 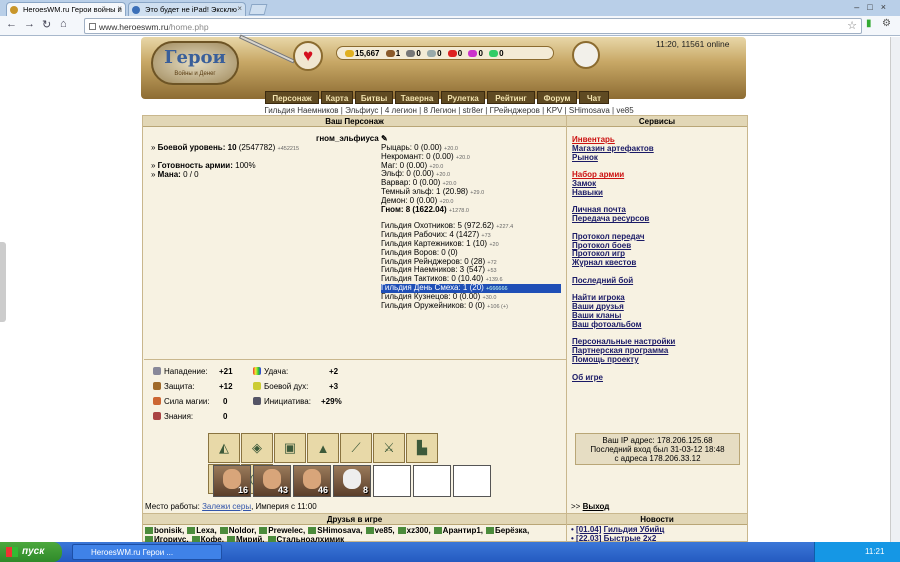 What do you see at coordinates (623, 281) in the screenshot?
I see `service-link: Последний бой` at bounding box center [623, 281].